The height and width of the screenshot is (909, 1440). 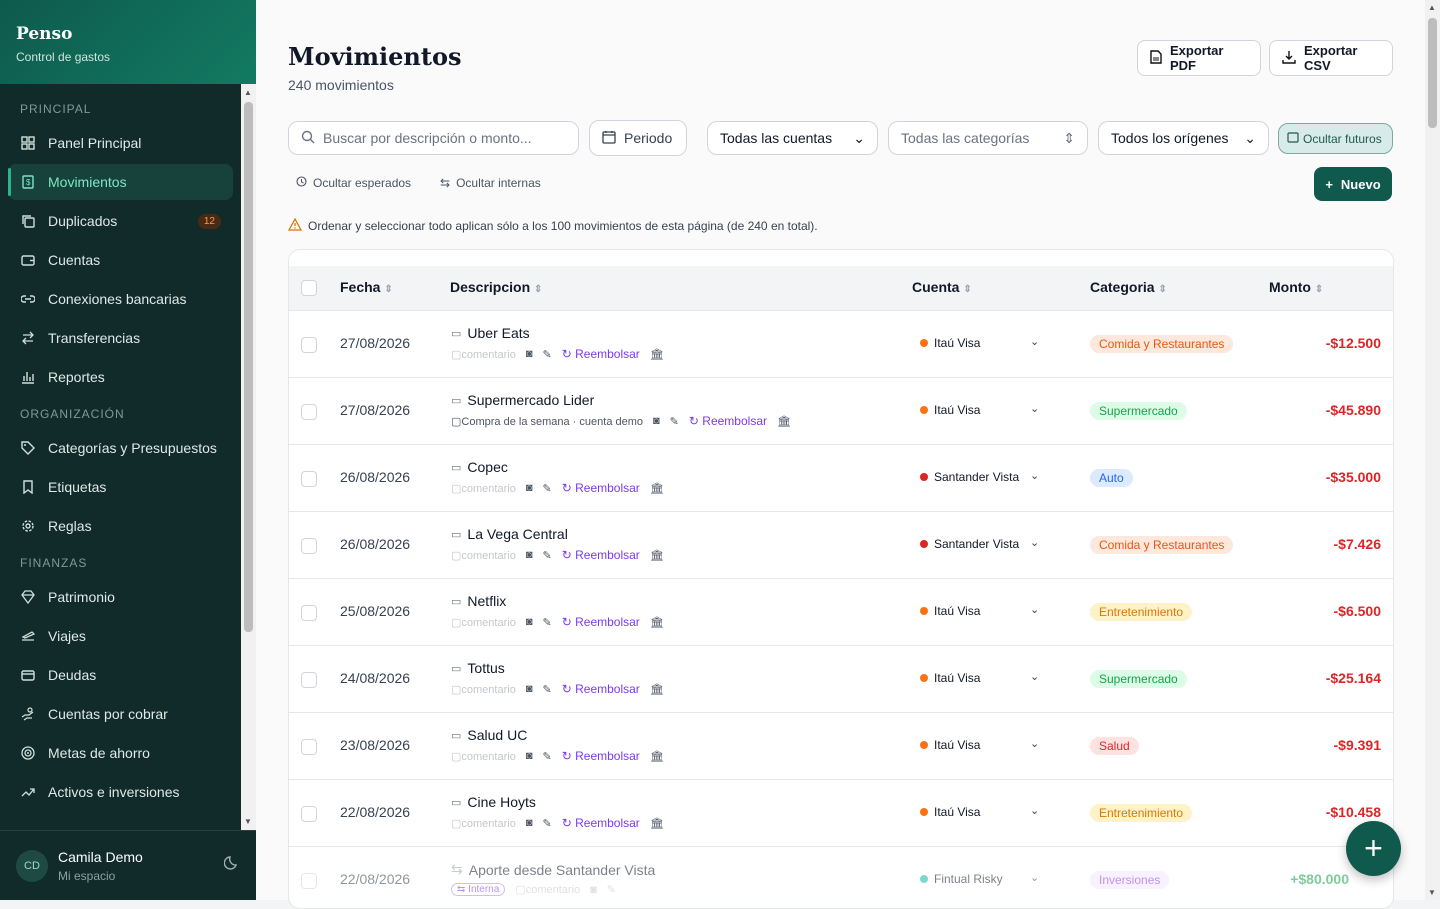 I want to click on sidebar-item-reglas: Reglas, so click(x=120, y=526).